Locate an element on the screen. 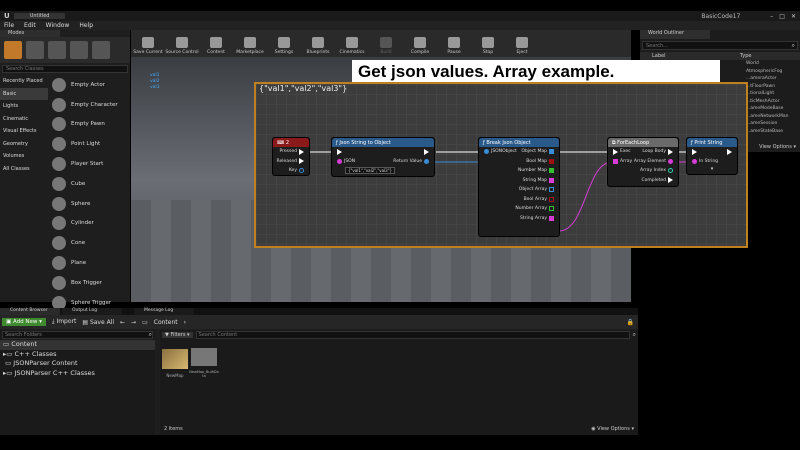 This screenshot has width=800, height=450. menu-edit: Edit is located at coordinates (30, 25).